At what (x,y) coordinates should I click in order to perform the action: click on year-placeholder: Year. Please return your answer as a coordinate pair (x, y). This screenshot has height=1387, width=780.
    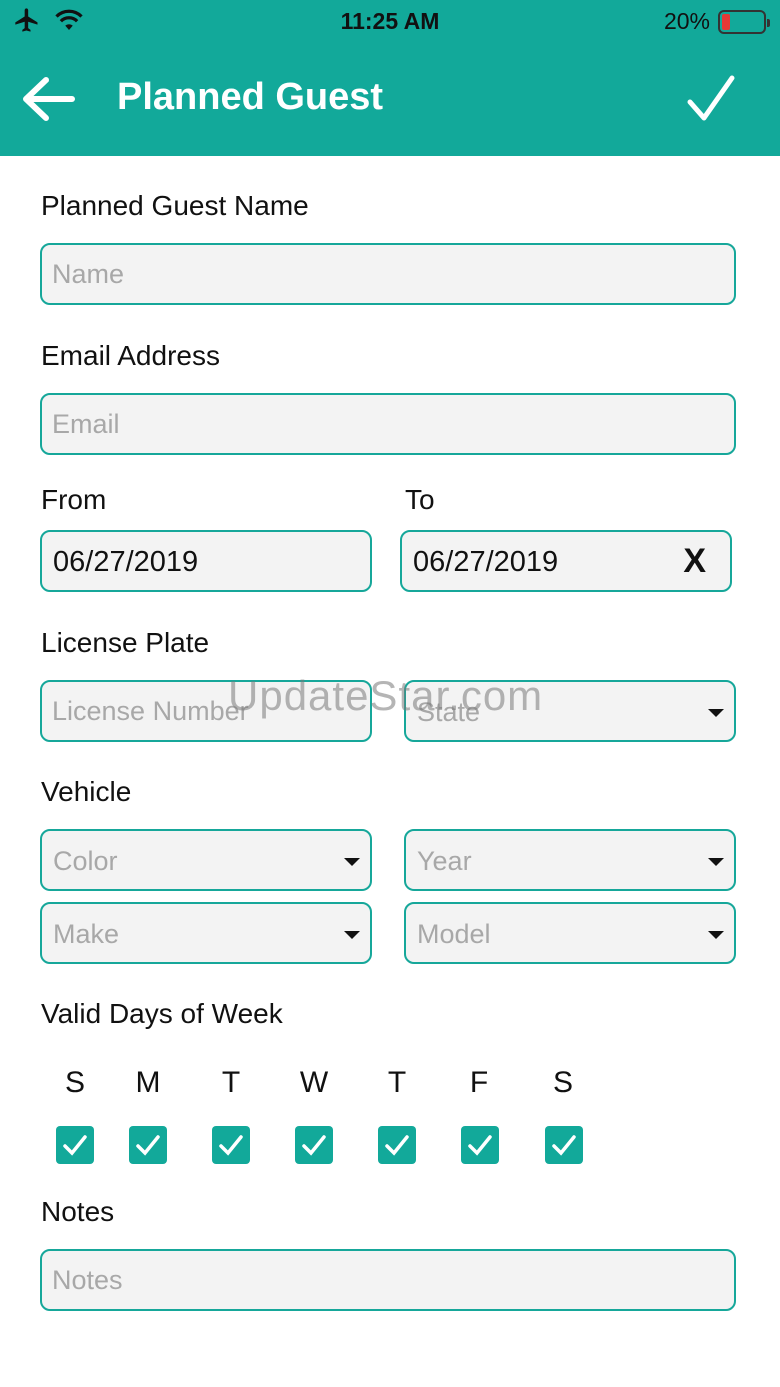
    Looking at the image, I should click on (444, 861).